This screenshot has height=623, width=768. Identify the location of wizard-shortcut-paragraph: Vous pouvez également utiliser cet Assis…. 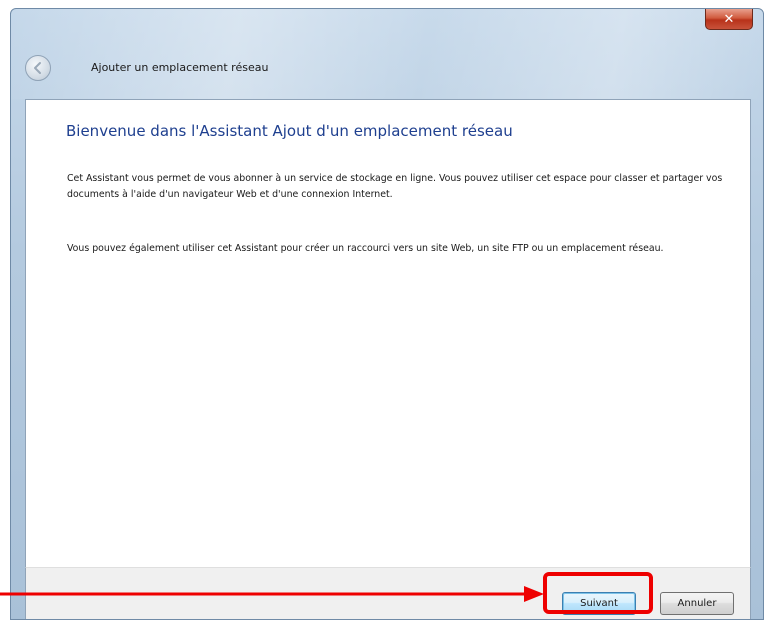
(365, 248).